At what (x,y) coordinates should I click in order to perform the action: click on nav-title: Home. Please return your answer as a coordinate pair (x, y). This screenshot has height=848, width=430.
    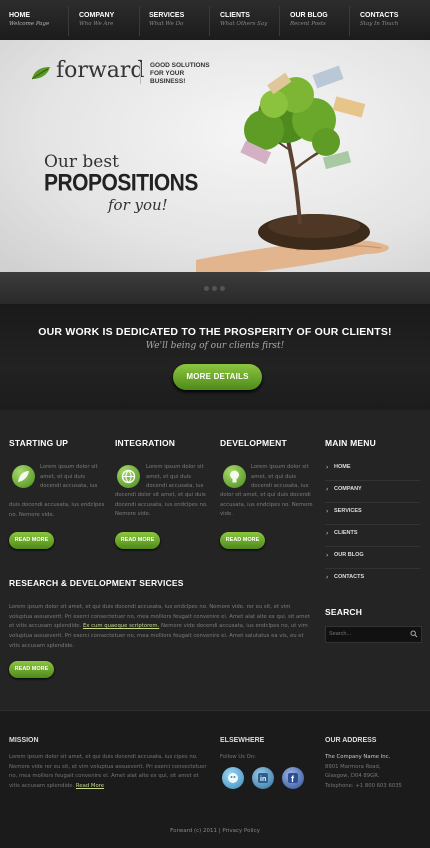
    Looking at the image, I should click on (19, 15).